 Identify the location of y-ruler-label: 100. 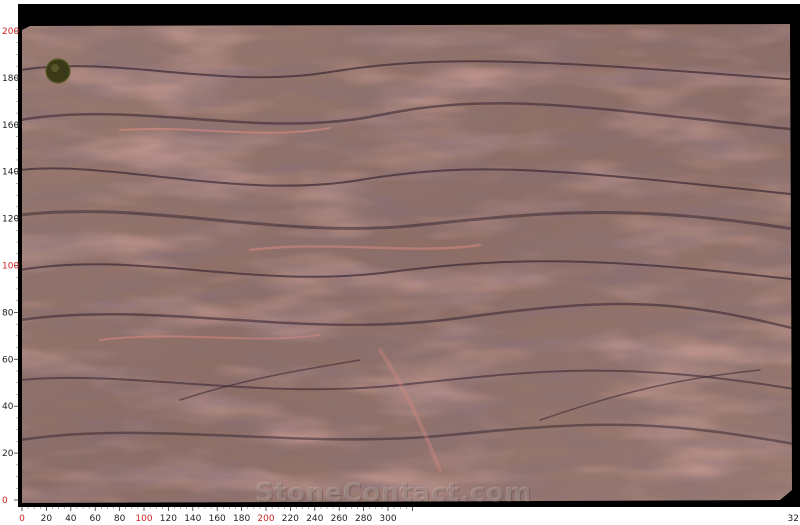
(10, 267).